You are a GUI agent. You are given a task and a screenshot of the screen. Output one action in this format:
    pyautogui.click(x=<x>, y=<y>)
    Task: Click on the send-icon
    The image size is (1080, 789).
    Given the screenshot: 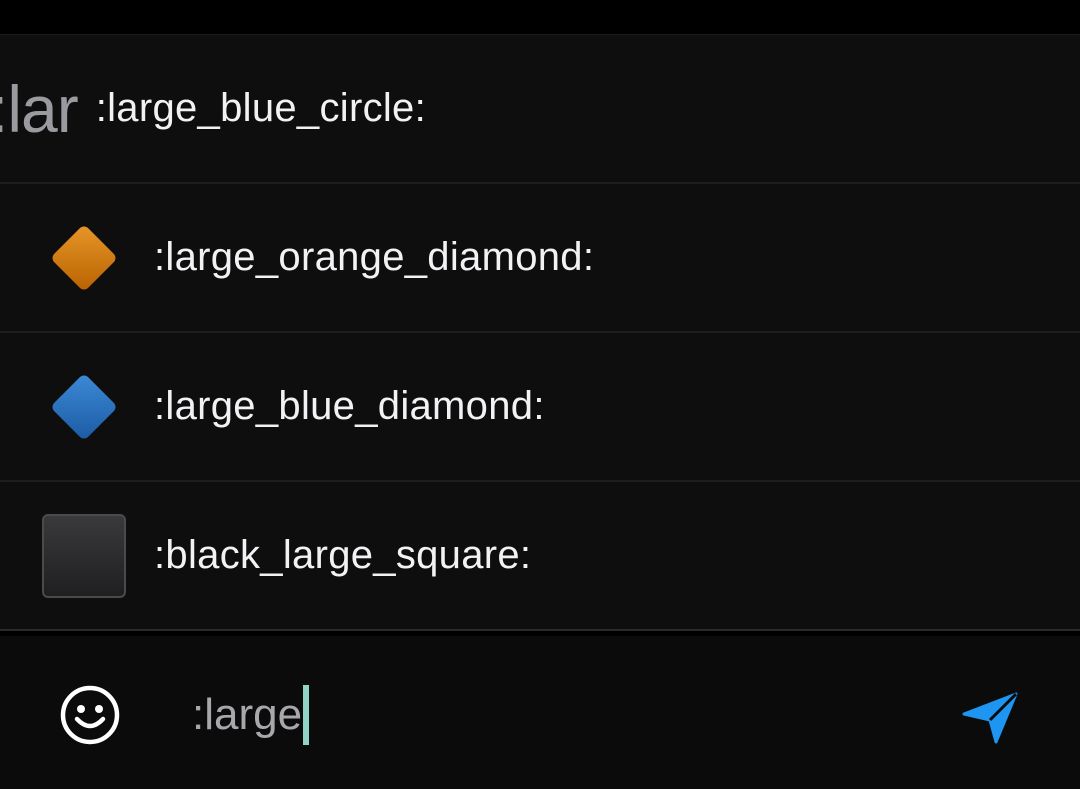 What is the action you would take?
    pyautogui.click(x=990, y=718)
    